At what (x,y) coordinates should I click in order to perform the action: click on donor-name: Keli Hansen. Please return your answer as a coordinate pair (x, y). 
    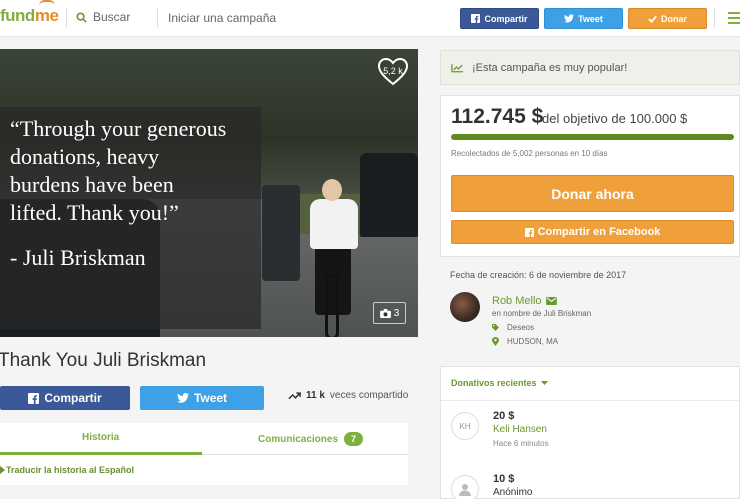
    Looking at the image, I should click on (520, 429).